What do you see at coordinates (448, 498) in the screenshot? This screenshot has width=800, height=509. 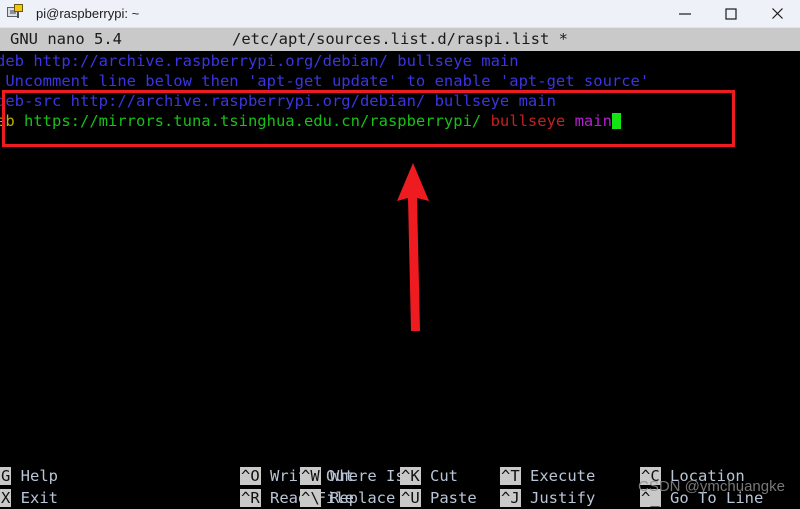 I see `shortcut-label: Paste` at bounding box center [448, 498].